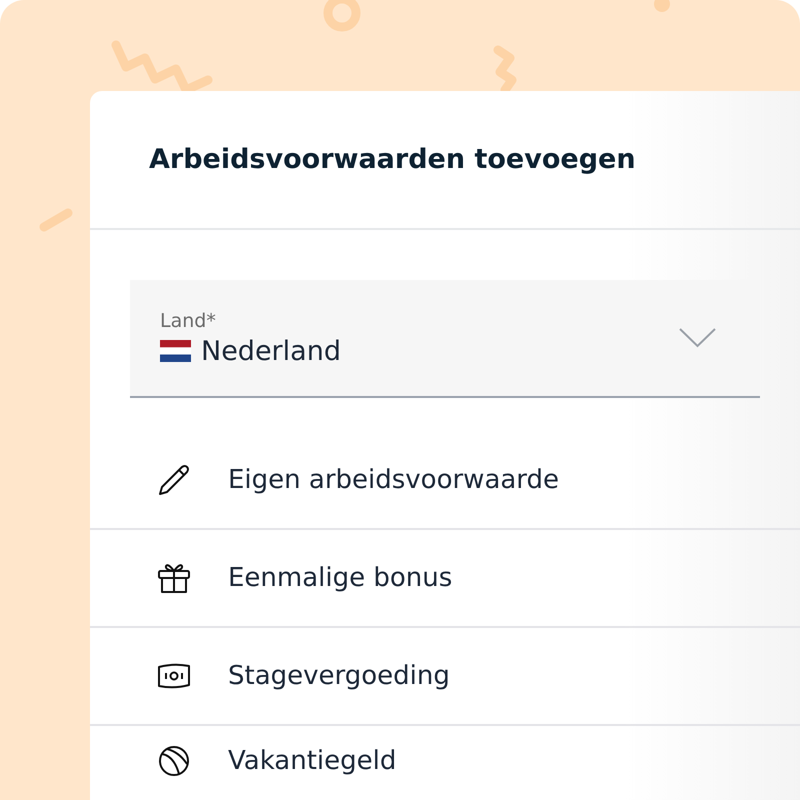 The height and width of the screenshot is (800, 800). I want to click on dialog-title: Arbeidsvoorwaarden toevoegen, so click(392, 159).